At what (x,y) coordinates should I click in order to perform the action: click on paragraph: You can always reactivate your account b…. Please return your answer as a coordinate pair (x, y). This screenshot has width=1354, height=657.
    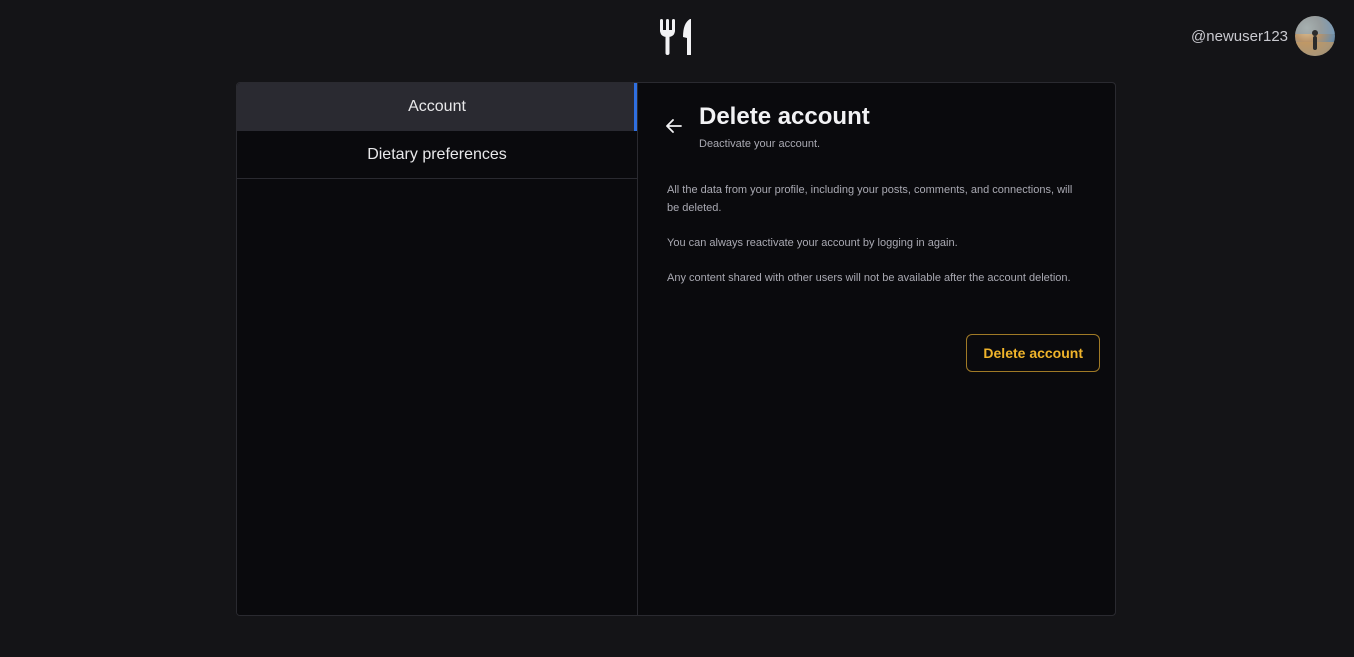
    Looking at the image, I should click on (812, 243).